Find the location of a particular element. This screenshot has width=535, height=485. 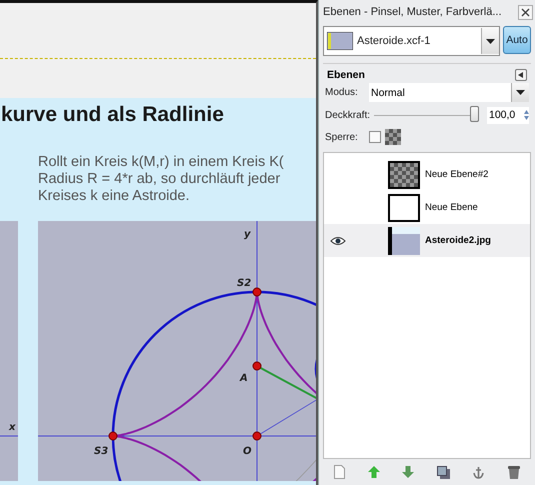

point-label: A is located at coordinates (244, 378).